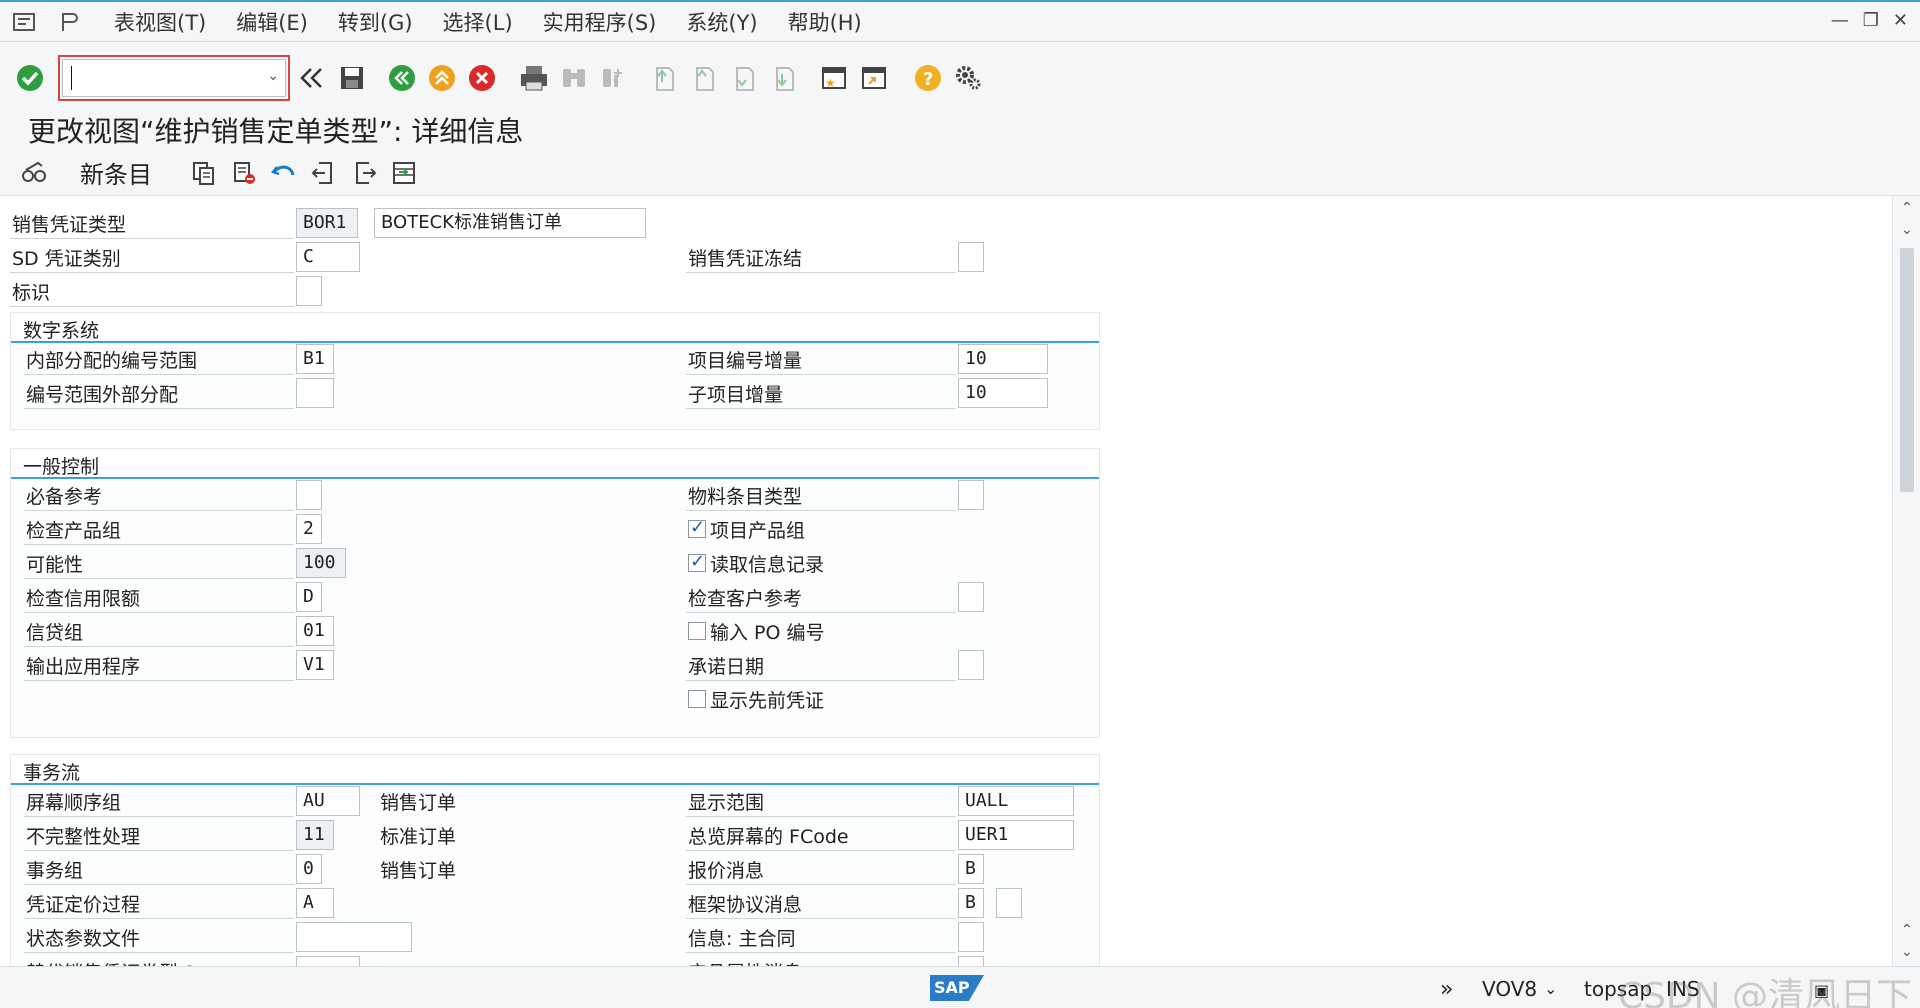 This screenshot has width=1920, height=1008. What do you see at coordinates (555, 770) in the screenshot?
I see `transaction-flow-title: 事务流` at bounding box center [555, 770].